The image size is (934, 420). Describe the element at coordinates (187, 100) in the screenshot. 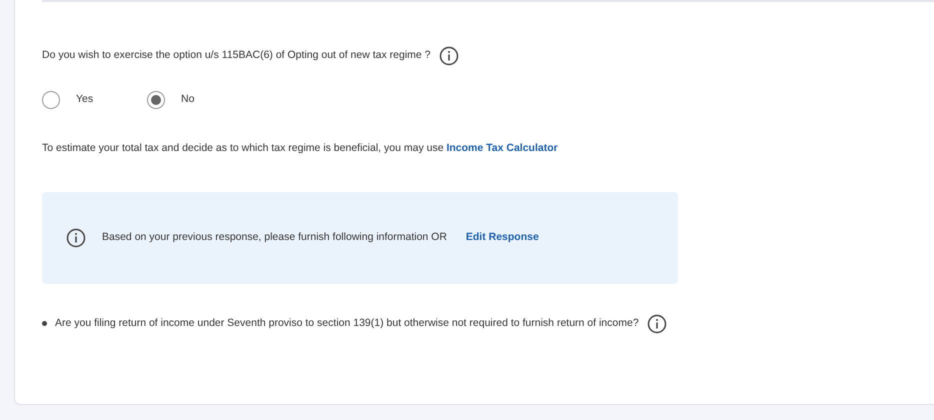

I see `radio-label: No` at that location.